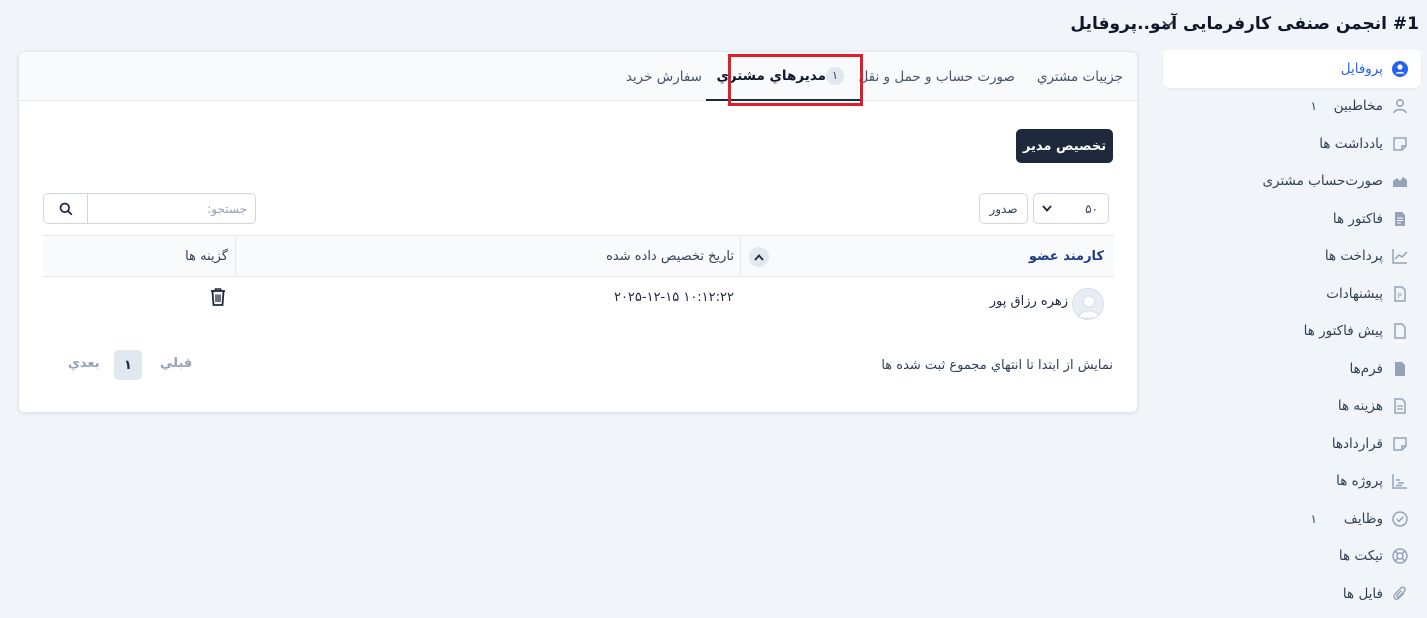 Image resolution: width=1427 pixels, height=618 pixels. I want to click on note-icon, so click(1400, 144).